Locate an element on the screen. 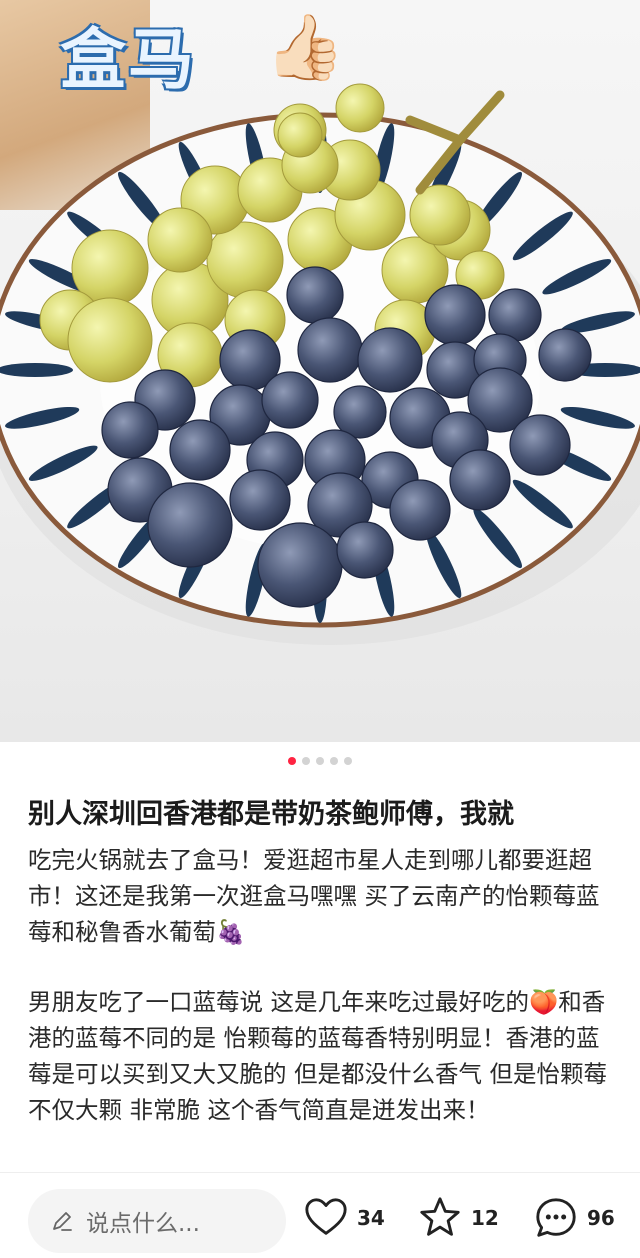  chat-bubble-icon is located at coordinates (556, 1217).